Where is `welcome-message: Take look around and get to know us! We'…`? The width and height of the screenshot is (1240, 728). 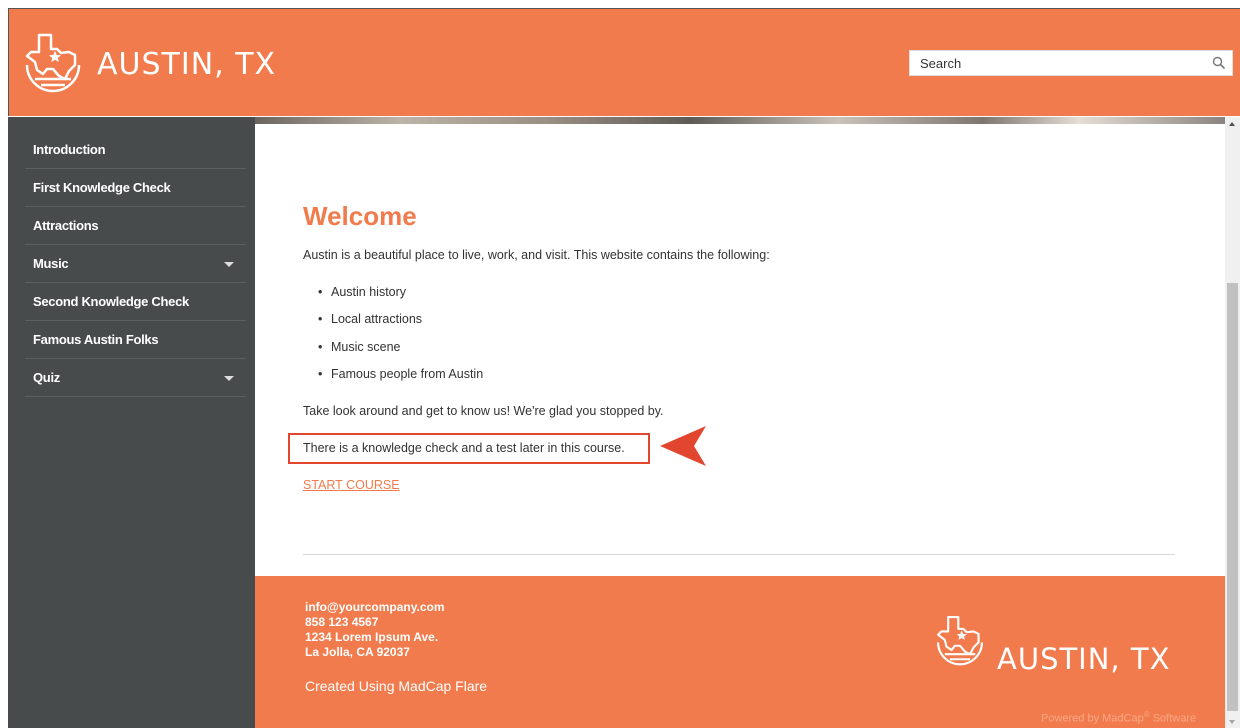 welcome-message: Take look around and get to know us! We'… is located at coordinates (483, 411).